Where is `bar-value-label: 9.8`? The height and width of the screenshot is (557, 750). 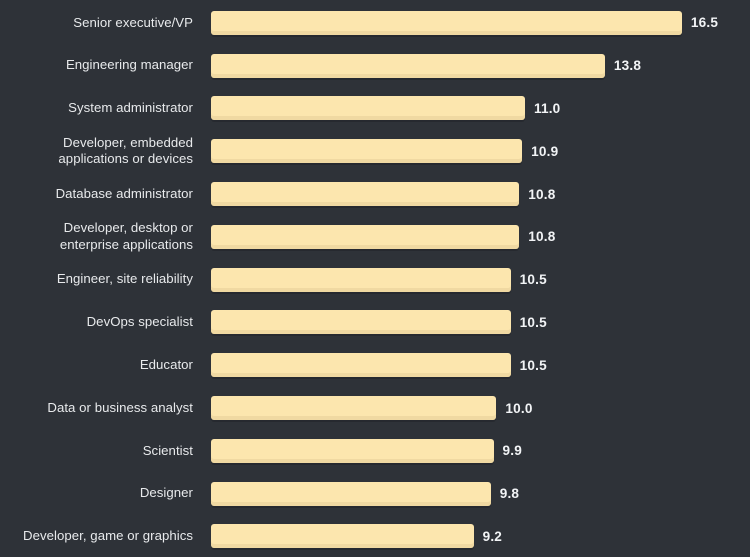 bar-value-label: 9.8 is located at coordinates (509, 494).